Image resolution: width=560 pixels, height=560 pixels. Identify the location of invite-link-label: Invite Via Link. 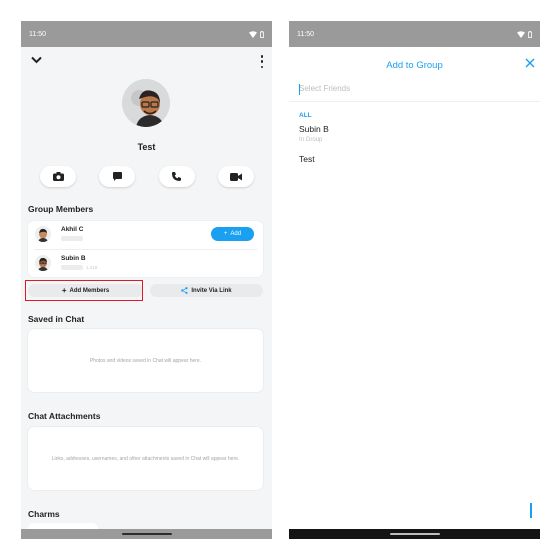
(211, 290).